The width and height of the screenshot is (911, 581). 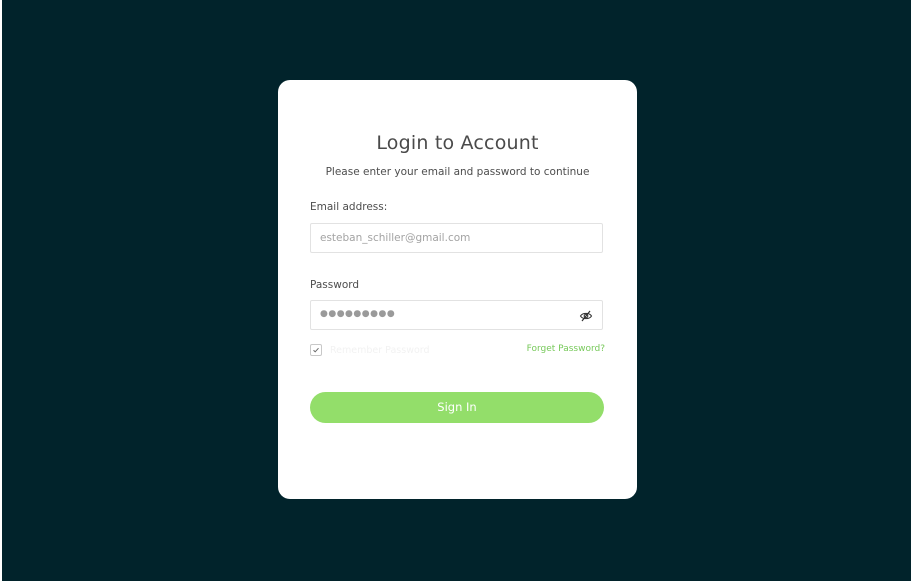 I want to click on remember-checkbox, so click(x=316, y=350).